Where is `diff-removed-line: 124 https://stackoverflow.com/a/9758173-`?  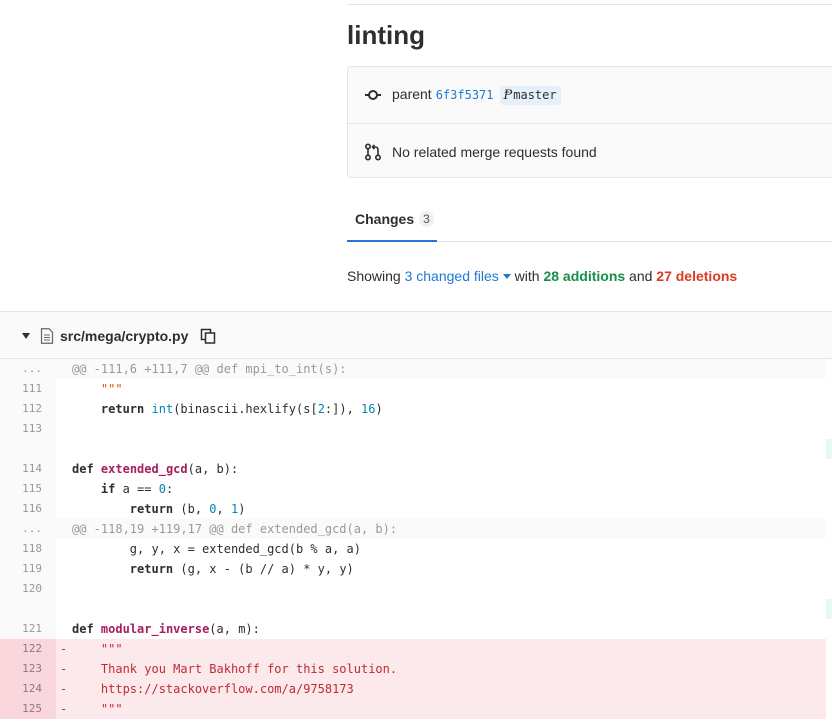 diff-removed-line: 124 https://stackoverflow.com/a/9758173- is located at coordinates (416, 689).